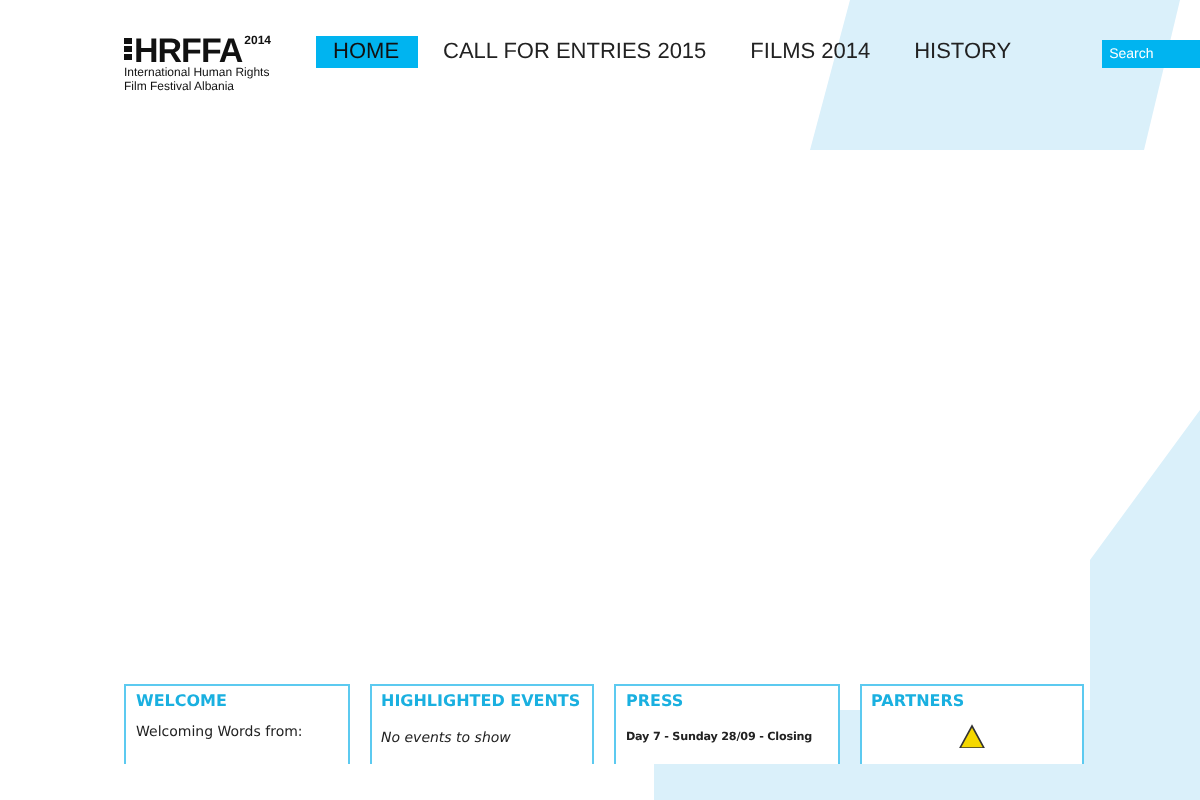  What do you see at coordinates (971, 736) in the screenshot?
I see `warning-icon` at bounding box center [971, 736].